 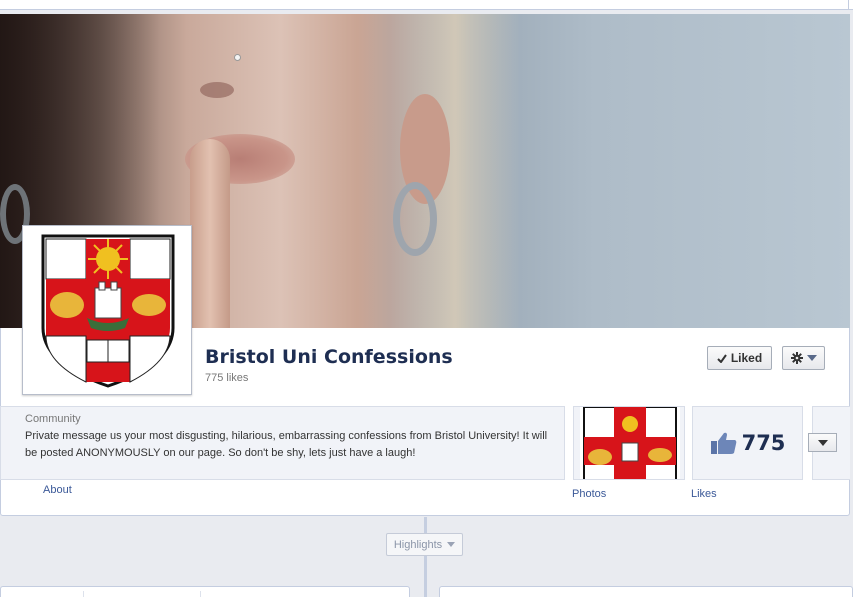 I want to click on page-category: Community, so click(x=53, y=419).